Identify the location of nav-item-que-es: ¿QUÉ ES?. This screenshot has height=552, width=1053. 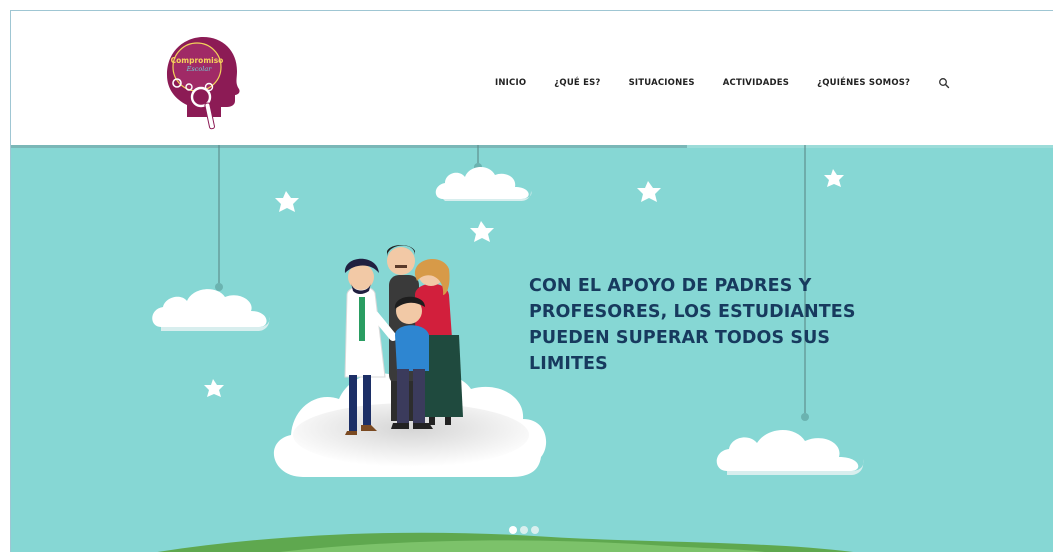
(577, 83).